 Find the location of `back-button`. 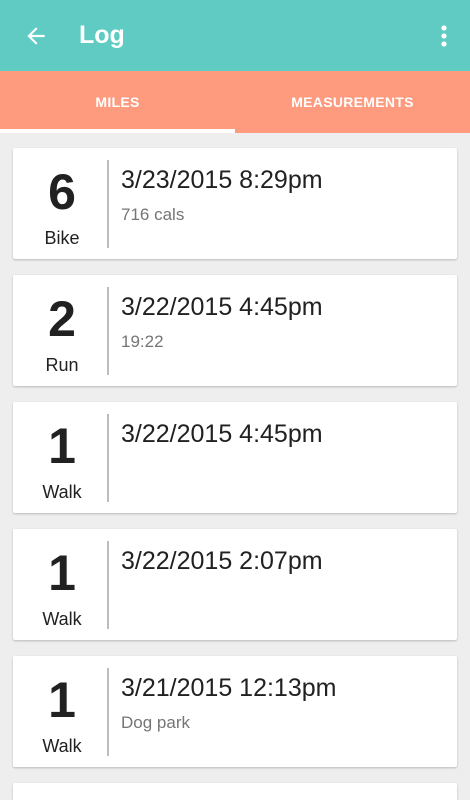

back-button is located at coordinates (36, 36).